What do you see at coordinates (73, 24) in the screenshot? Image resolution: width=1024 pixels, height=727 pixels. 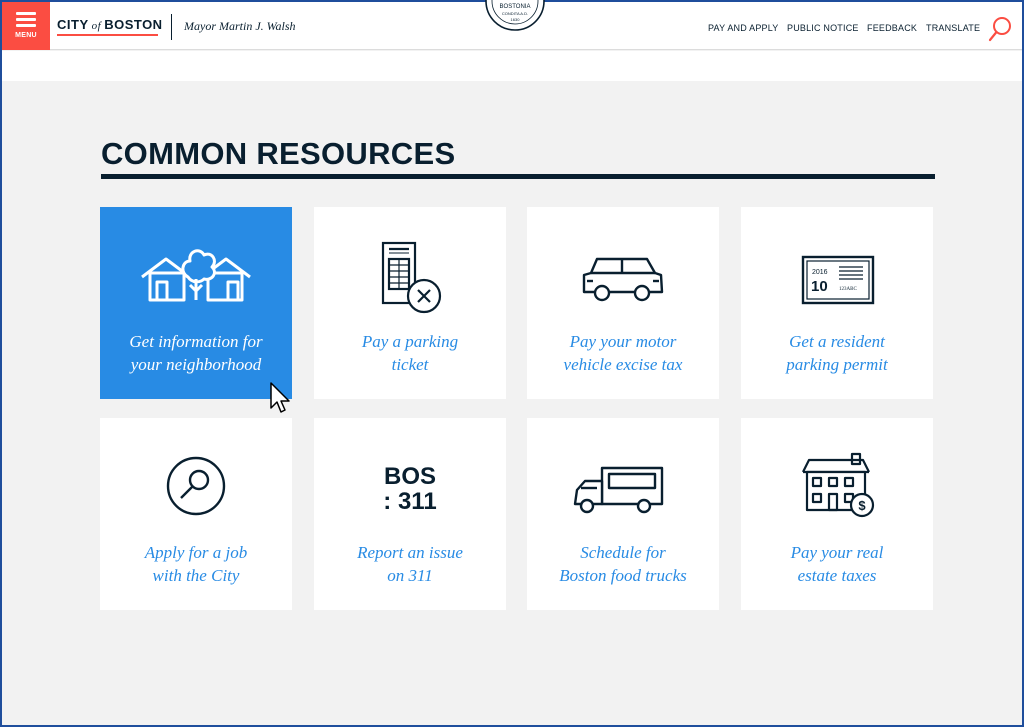 I see `logo-city: CITY` at bounding box center [73, 24].